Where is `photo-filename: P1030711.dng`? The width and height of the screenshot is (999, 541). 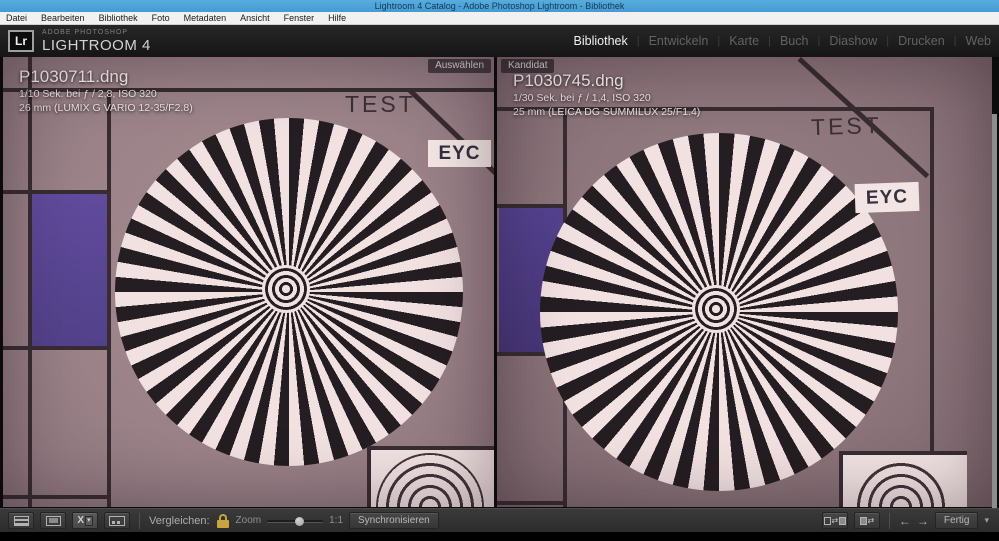
photo-filename: P1030711.dng is located at coordinates (74, 76).